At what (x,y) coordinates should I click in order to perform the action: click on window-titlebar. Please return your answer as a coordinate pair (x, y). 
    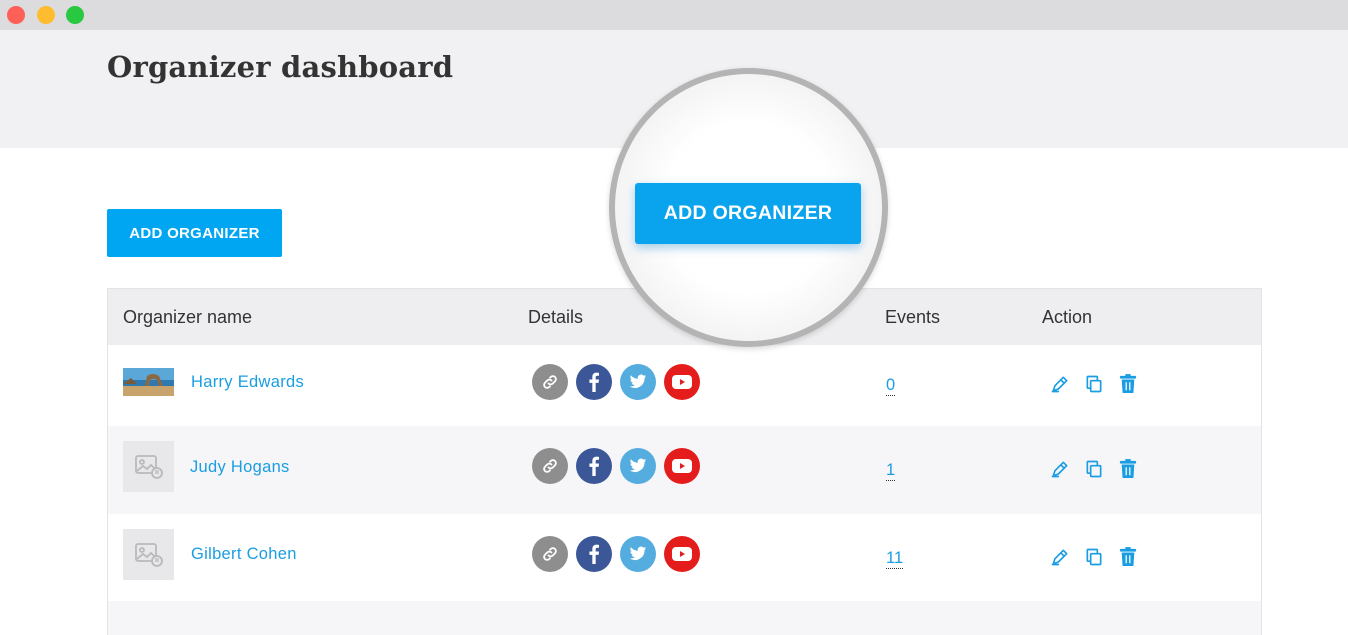
    Looking at the image, I should click on (674, 15).